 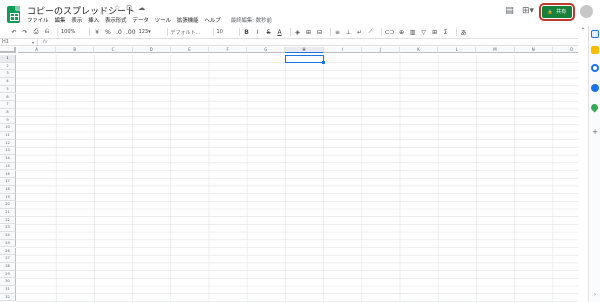 What do you see at coordinates (280, 32) in the screenshot?
I see `text-color-button: A` at bounding box center [280, 32].